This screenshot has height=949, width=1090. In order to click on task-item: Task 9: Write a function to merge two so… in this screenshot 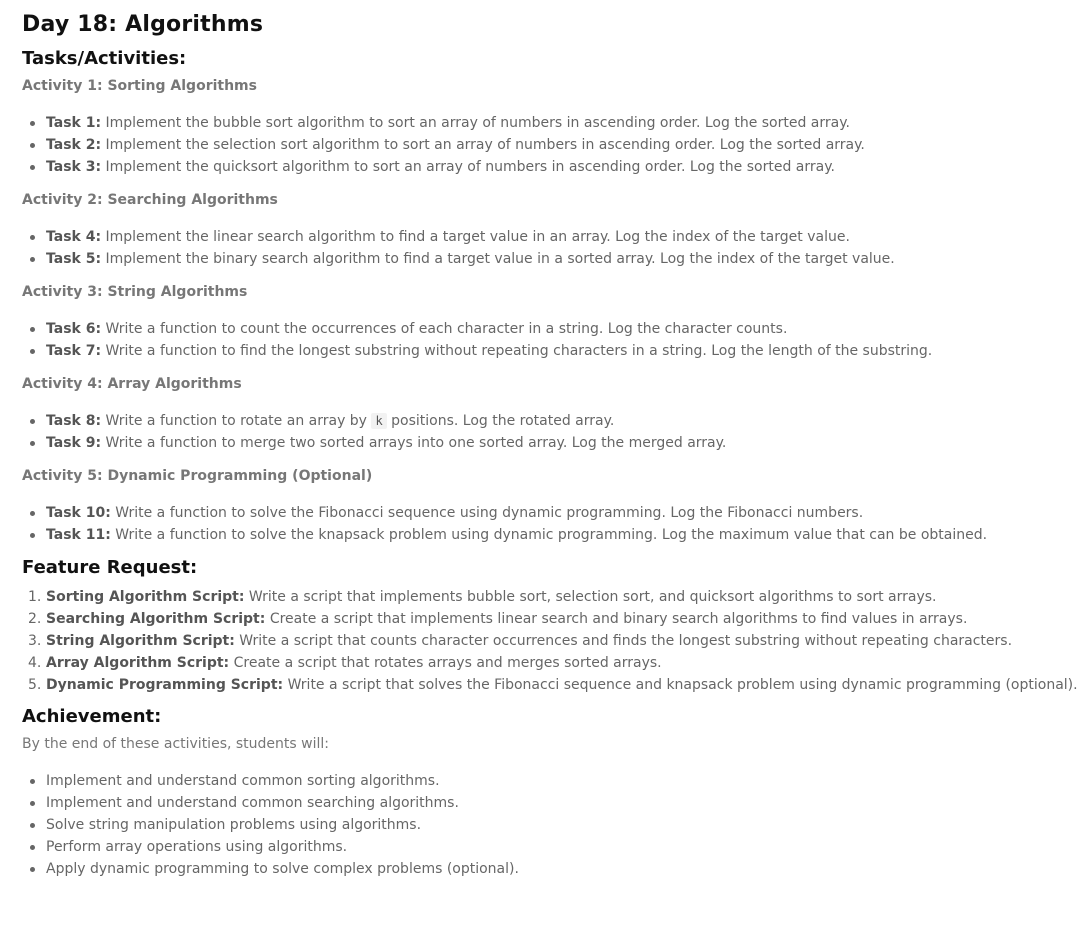, I will do `click(554, 443)`.